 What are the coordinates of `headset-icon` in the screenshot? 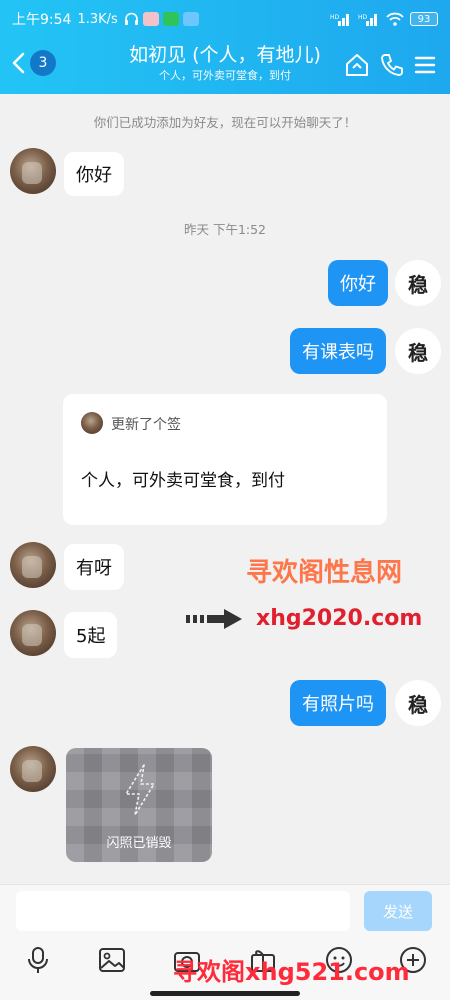 It's located at (131, 18).